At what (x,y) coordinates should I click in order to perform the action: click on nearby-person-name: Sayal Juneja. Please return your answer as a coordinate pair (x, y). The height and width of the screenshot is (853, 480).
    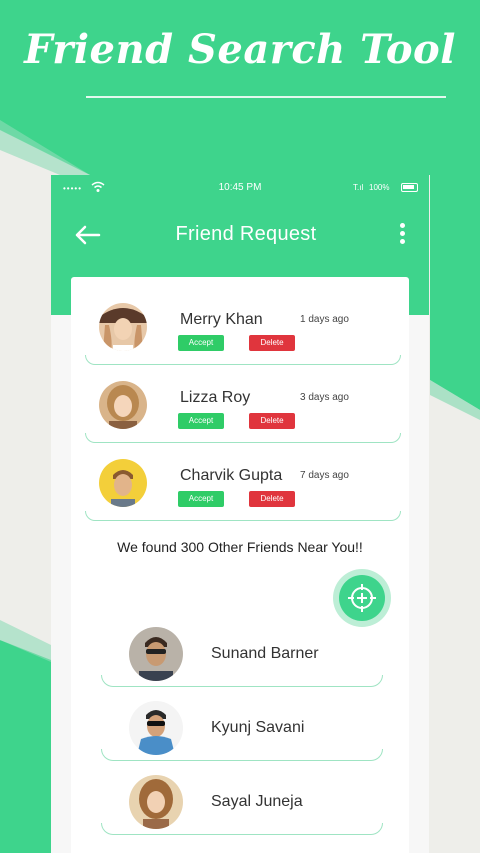
    Looking at the image, I should click on (257, 801).